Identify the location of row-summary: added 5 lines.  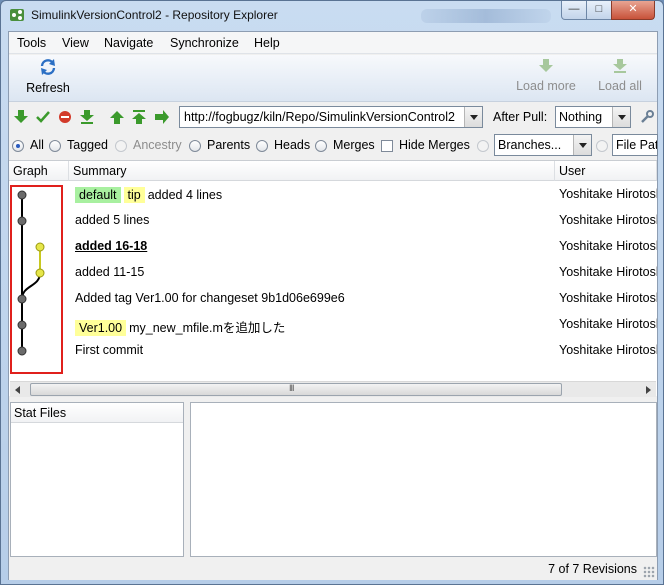
(112, 220).